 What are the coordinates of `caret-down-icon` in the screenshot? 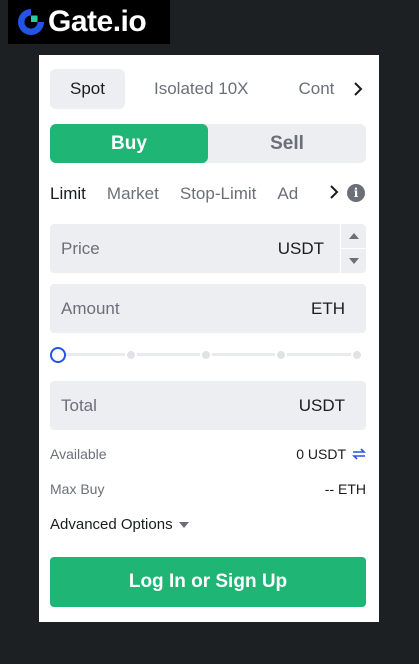 It's located at (183, 524).